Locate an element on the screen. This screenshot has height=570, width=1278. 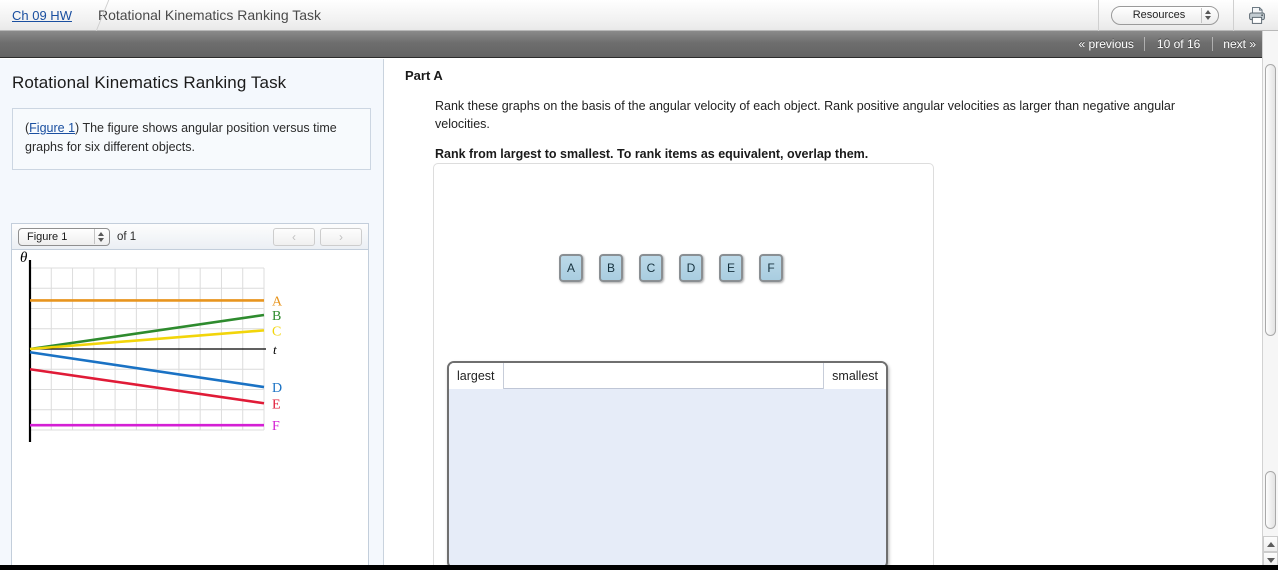
figure-selector-label: Figure 1 is located at coordinates (47, 236).